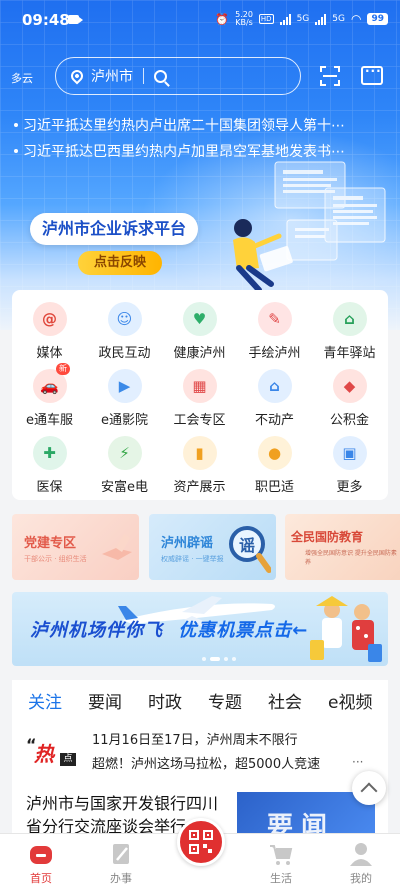 Image resolution: width=400 pixels, height=888 pixels. Describe the element at coordinates (309, 227) in the screenshot. I see `banner-illustration` at that location.